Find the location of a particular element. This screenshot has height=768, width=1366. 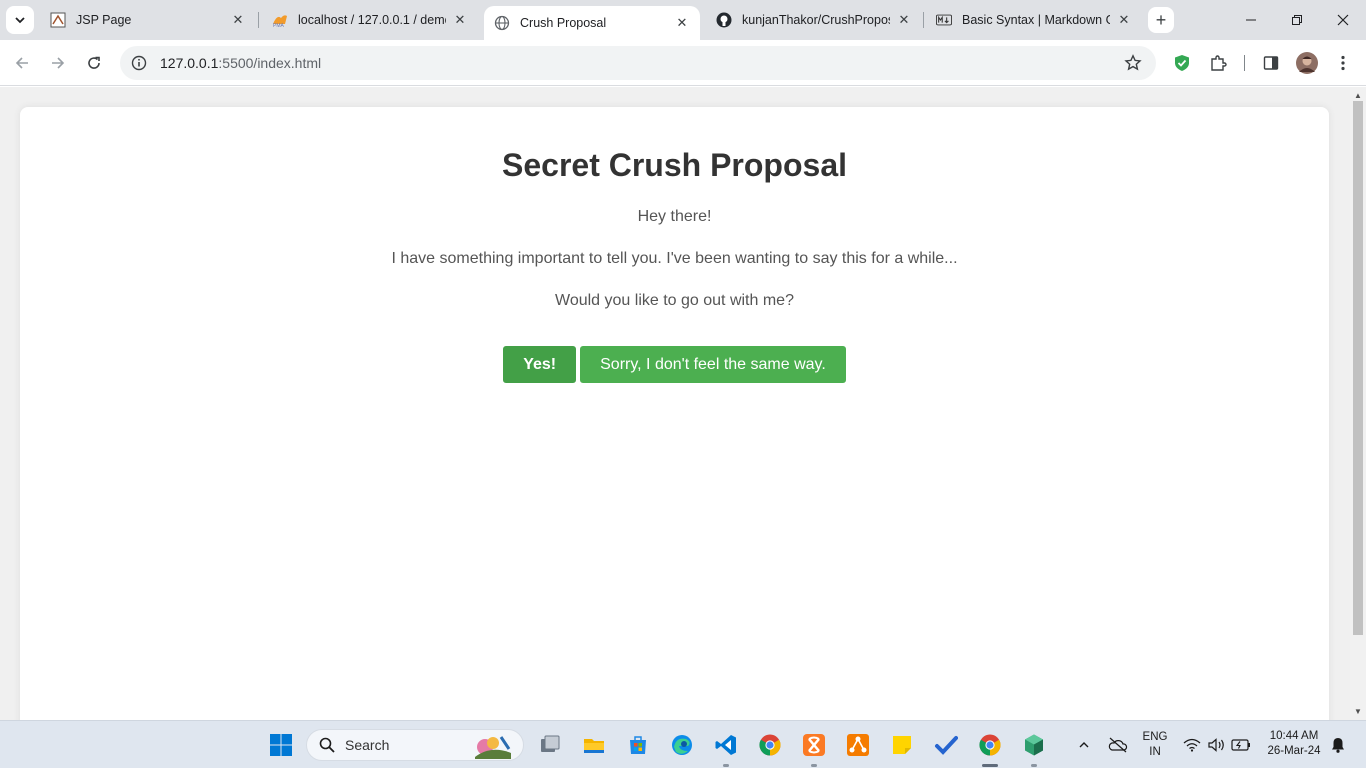

wifi-icon is located at coordinates (1192, 745).